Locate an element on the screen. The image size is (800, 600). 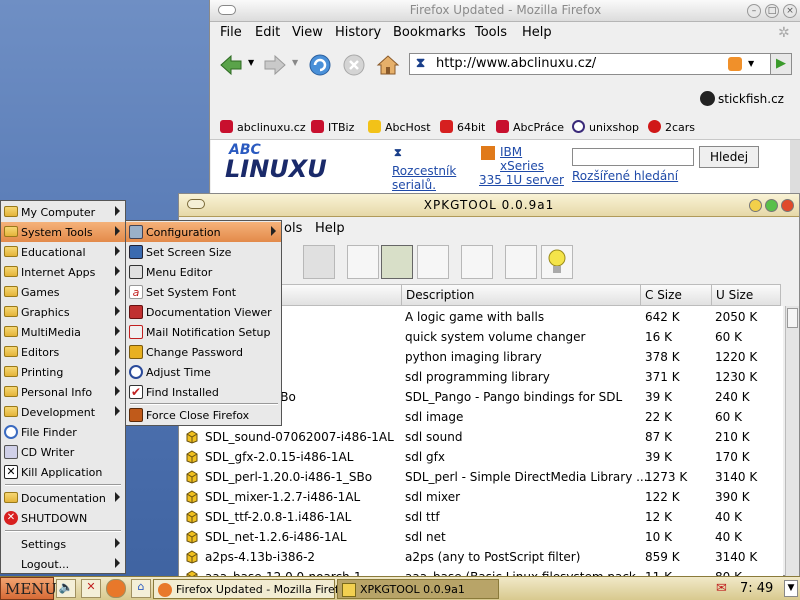
menu-internet-apps: Internet Apps is located at coordinates (63, 272).